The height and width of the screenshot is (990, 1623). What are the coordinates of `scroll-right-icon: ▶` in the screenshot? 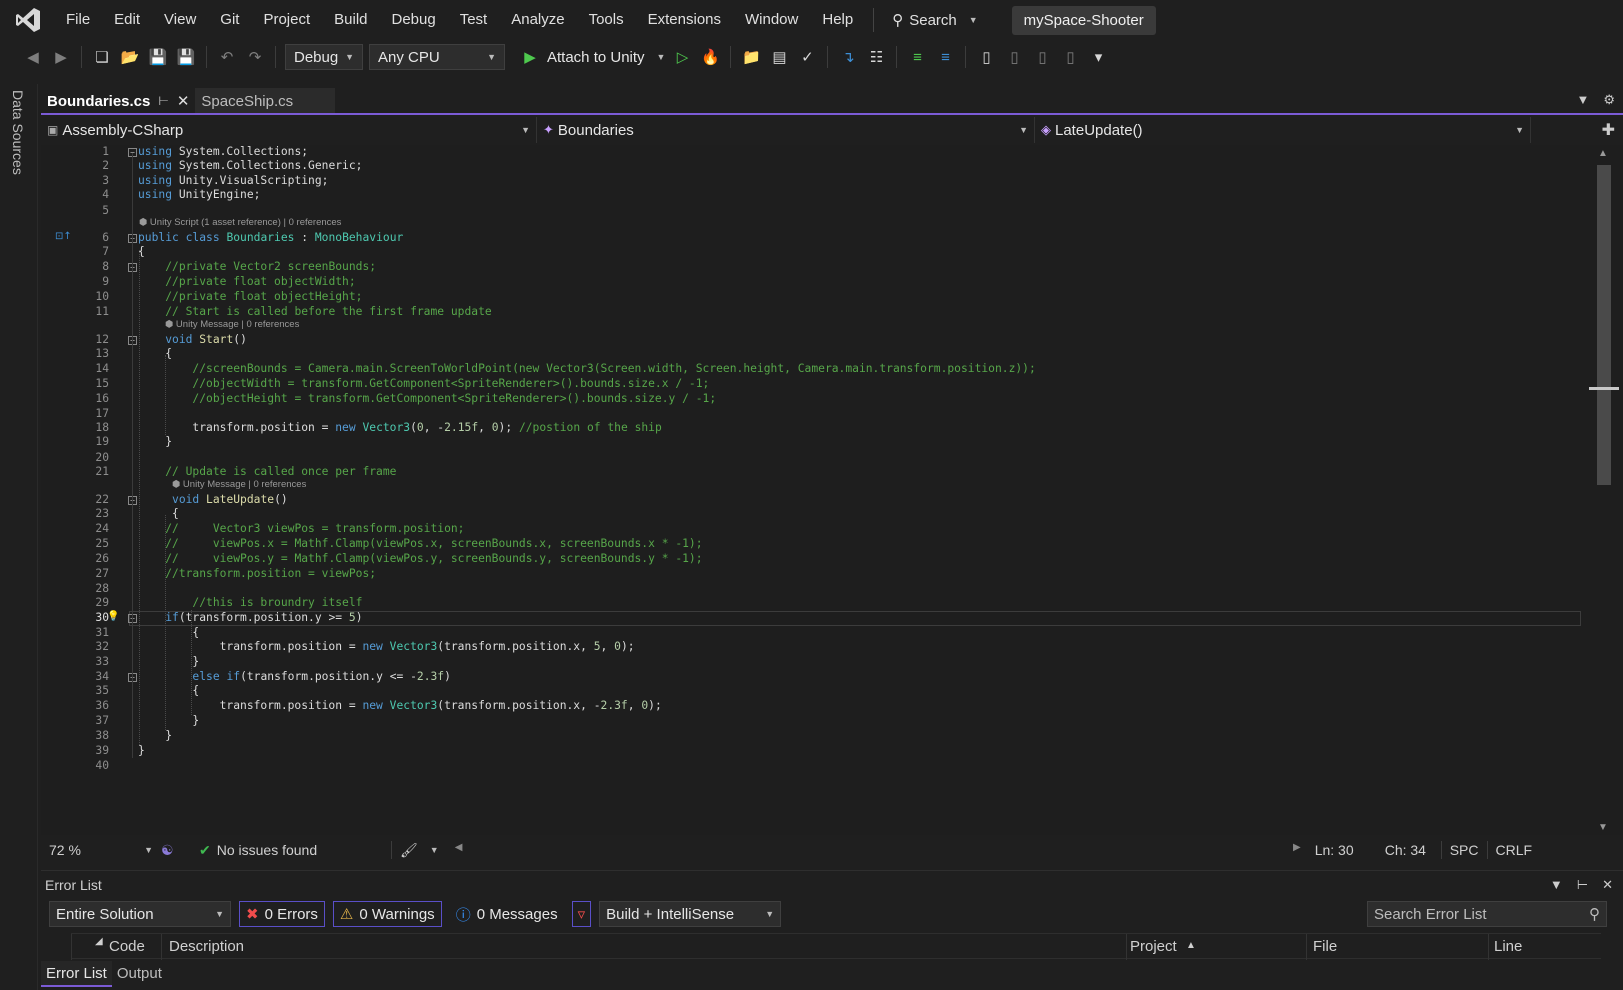 It's located at (1297, 847).